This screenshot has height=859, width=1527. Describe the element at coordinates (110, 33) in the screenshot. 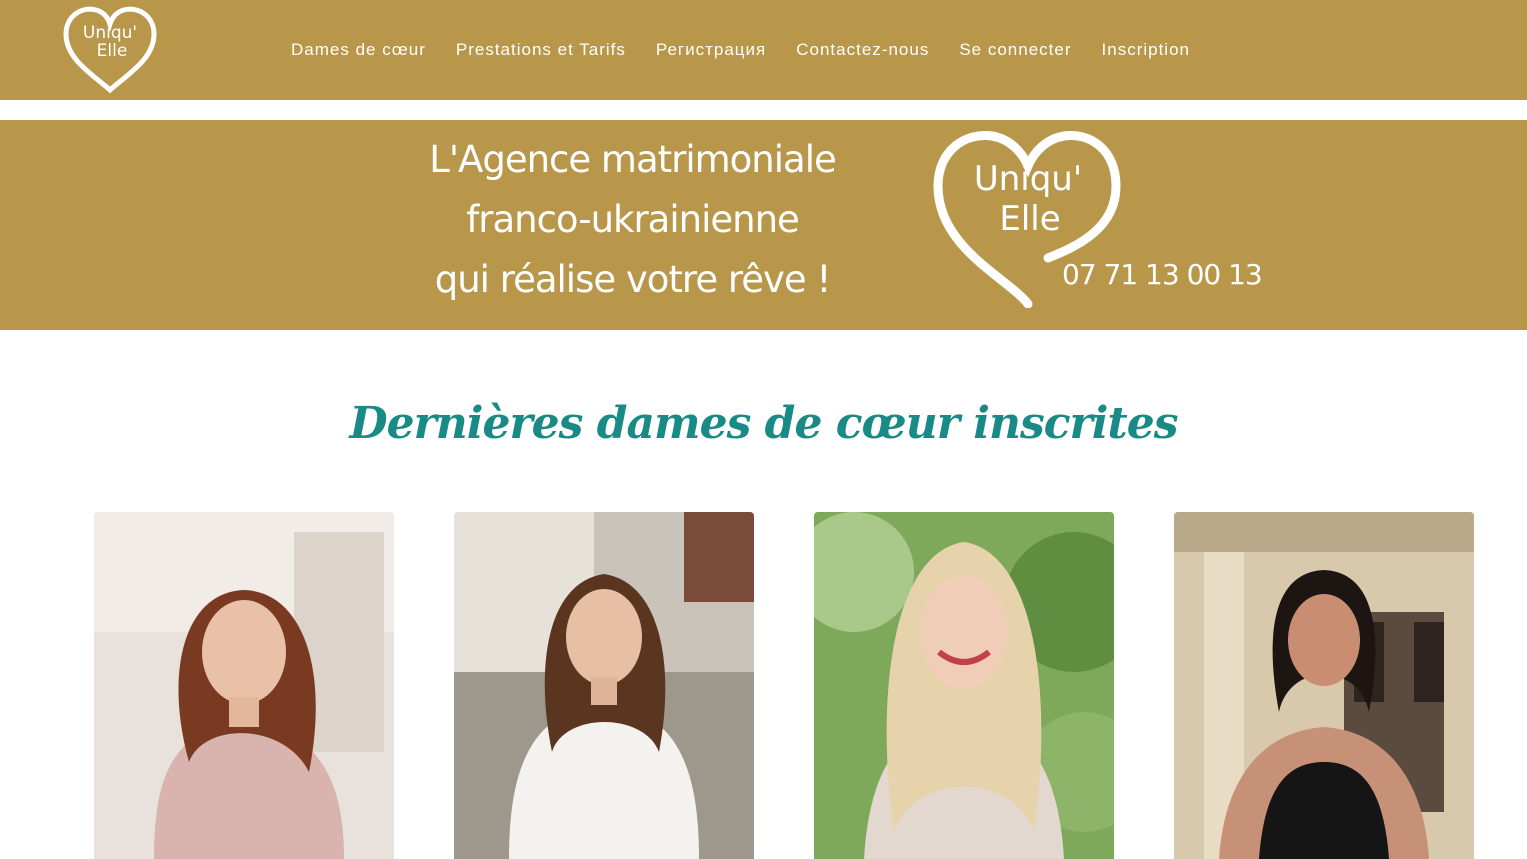

I see `logo-text-line1: Uniqu'` at that location.